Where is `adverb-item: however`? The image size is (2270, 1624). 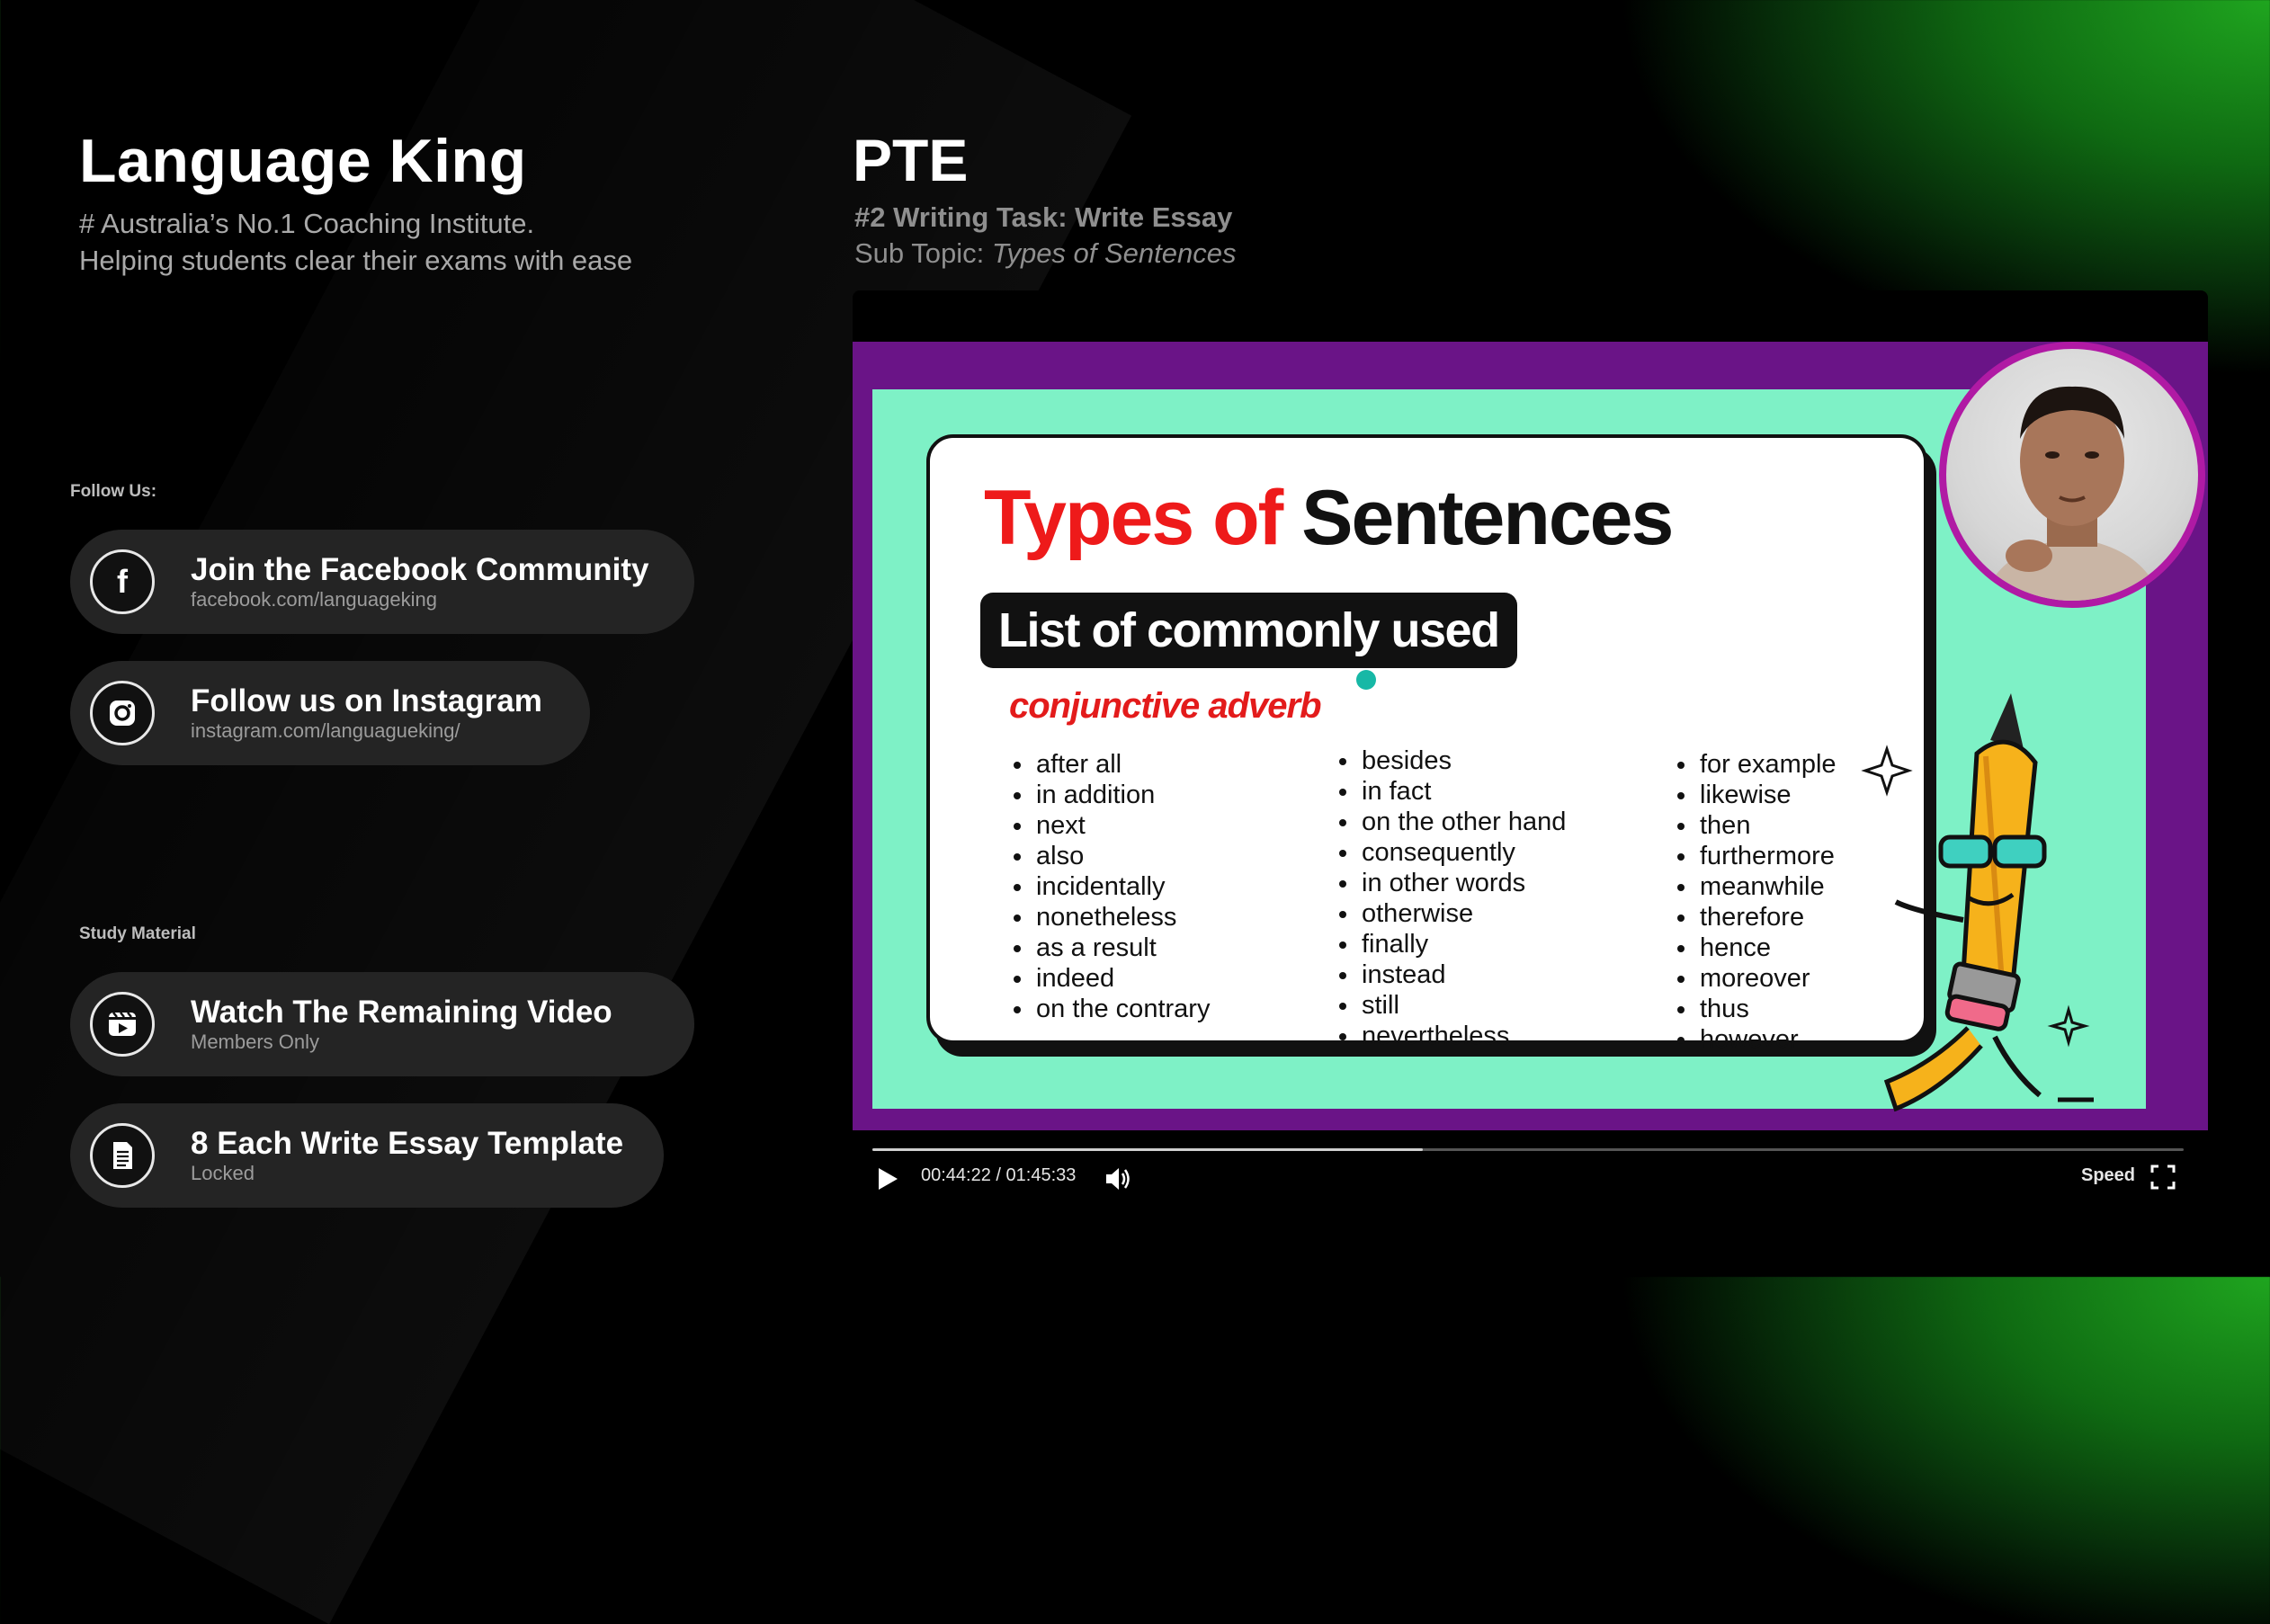 adverb-item: however is located at coordinates (1767, 1039).